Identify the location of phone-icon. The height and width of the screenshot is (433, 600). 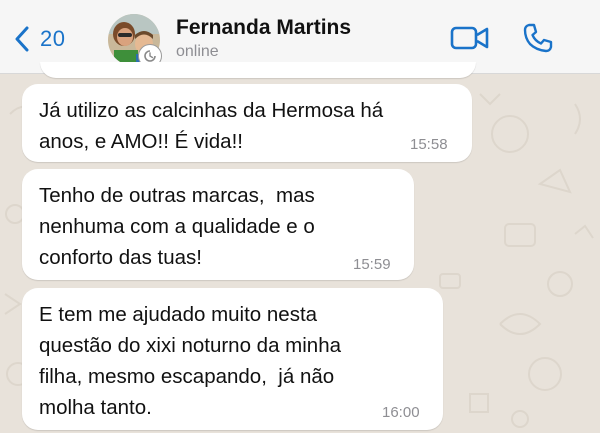
(538, 38).